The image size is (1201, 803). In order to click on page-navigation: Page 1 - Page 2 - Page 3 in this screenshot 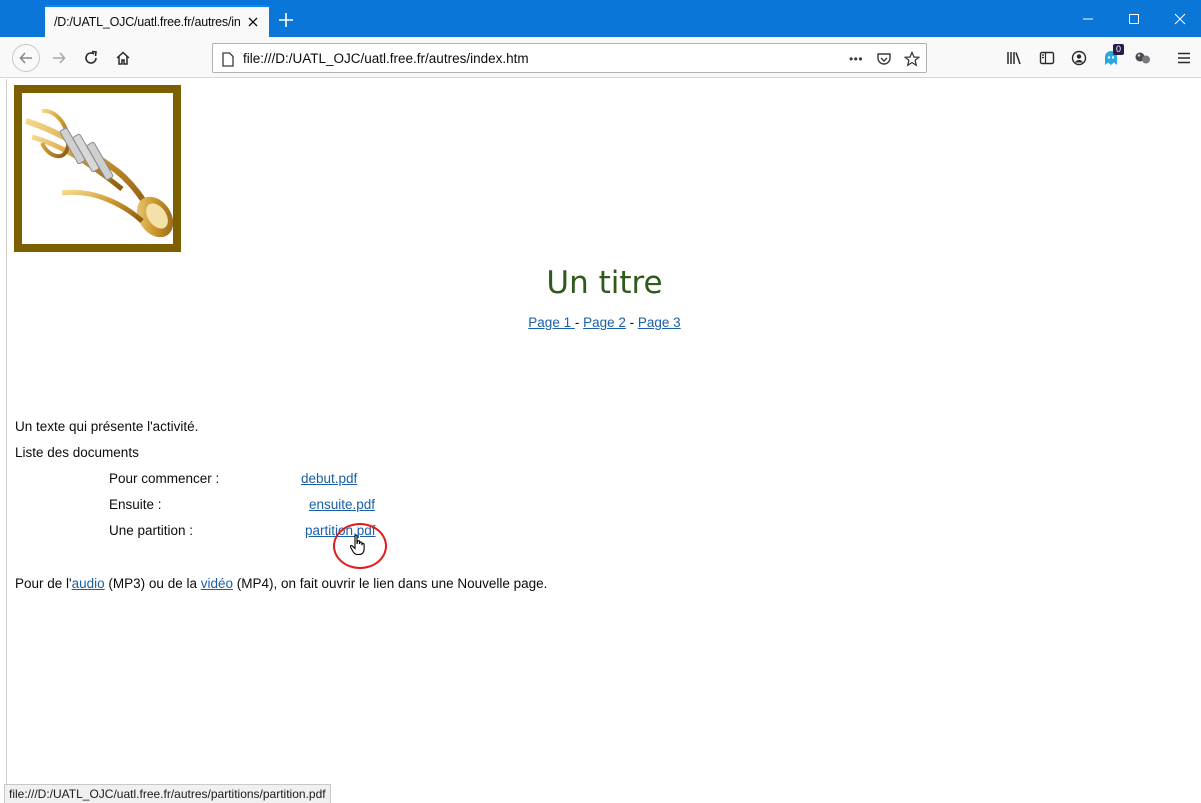, I will do `click(604, 322)`.